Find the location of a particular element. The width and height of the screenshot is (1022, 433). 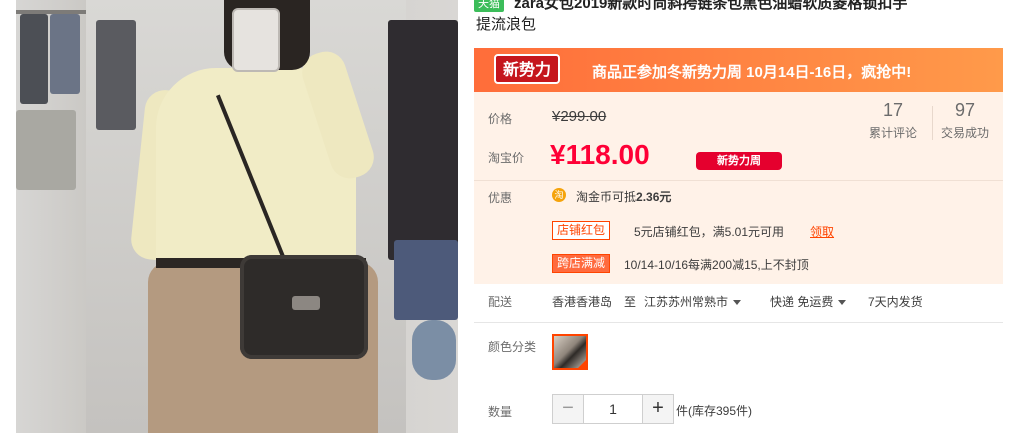

sales-count-label: 交易成功 is located at coordinates (964, 133).